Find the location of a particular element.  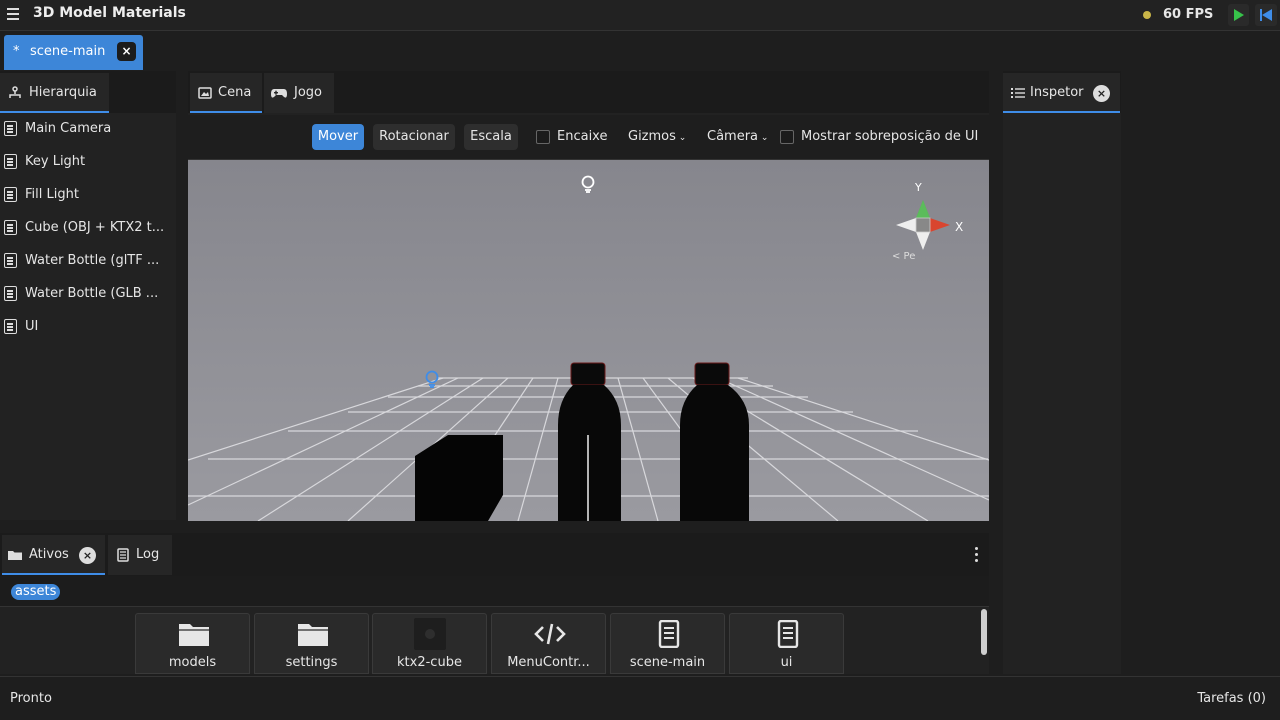

close-tab-button: × is located at coordinates (126, 51).